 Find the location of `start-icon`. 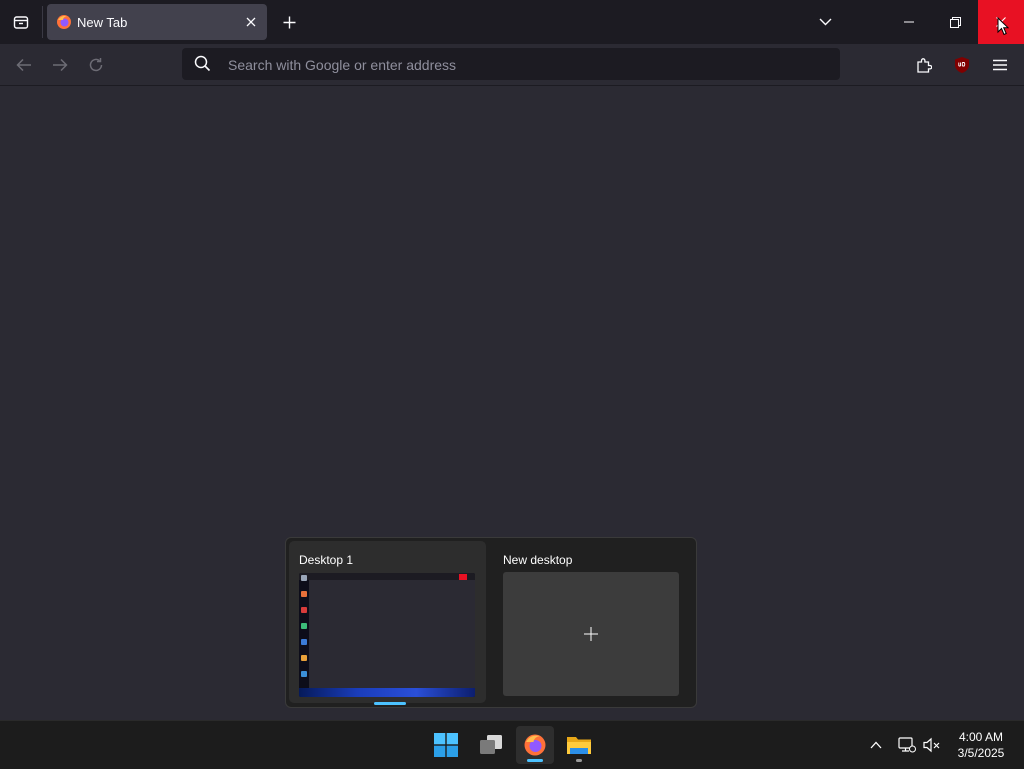

start-icon is located at coordinates (446, 745).